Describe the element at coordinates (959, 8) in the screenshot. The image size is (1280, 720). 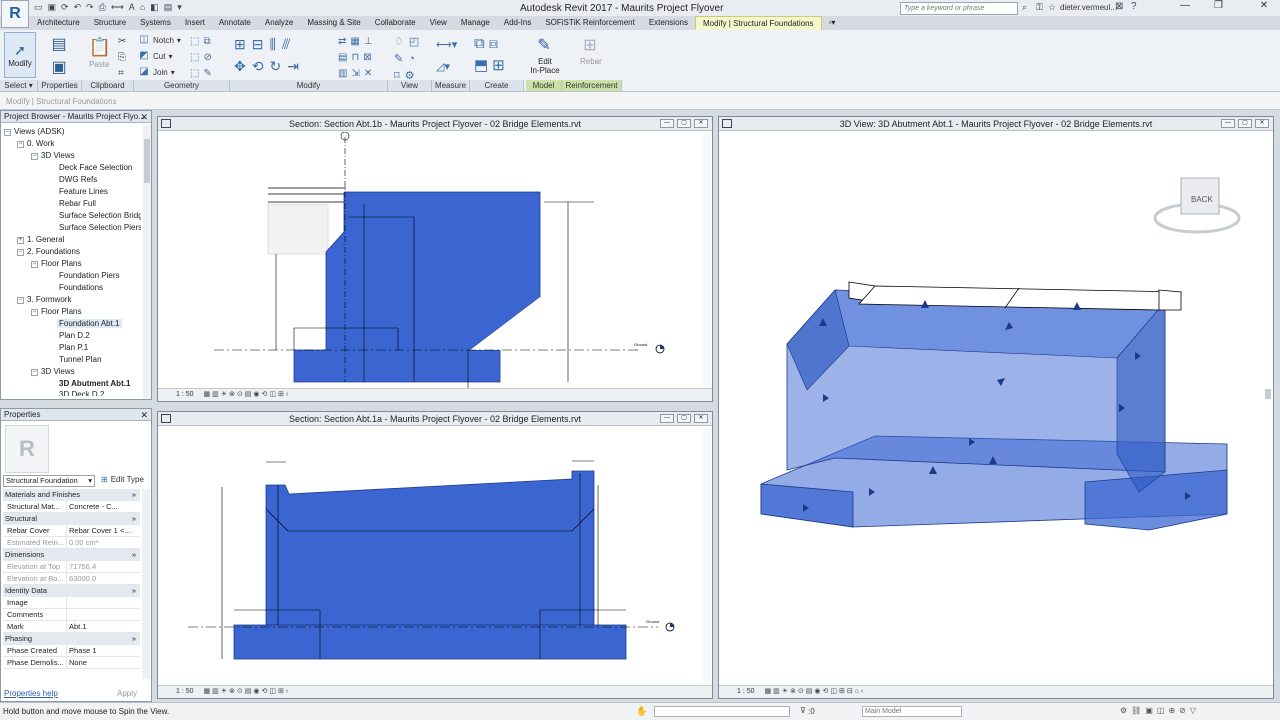
I see `search-input: Type a keyword or phrase` at that location.